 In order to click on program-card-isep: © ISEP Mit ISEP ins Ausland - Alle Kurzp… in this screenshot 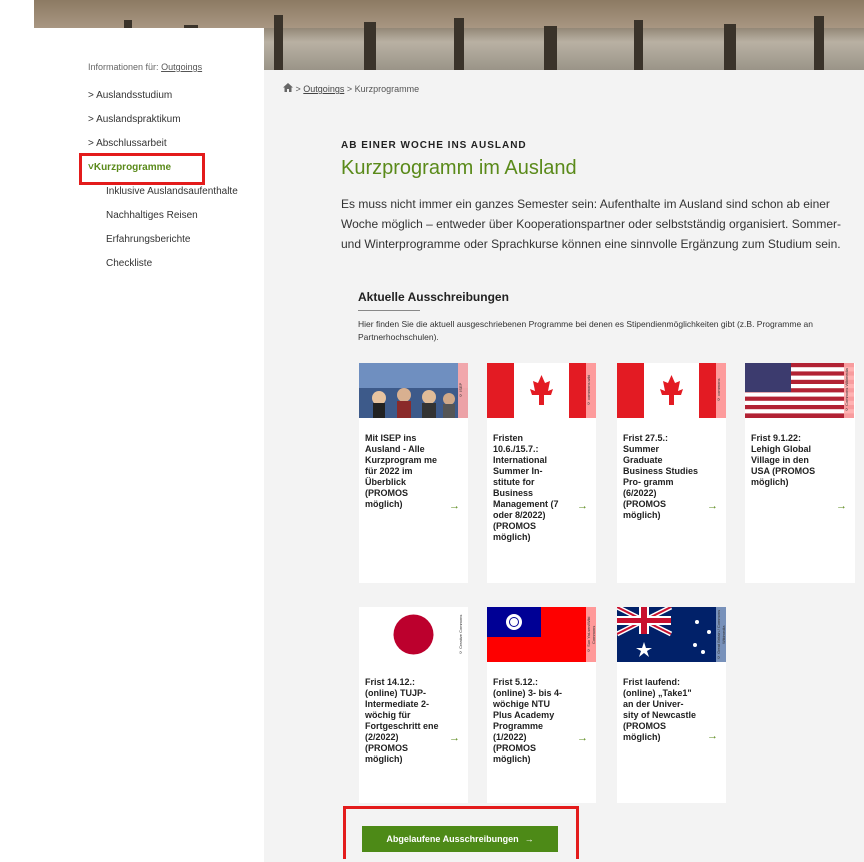, I will do `click(413, 473)`.